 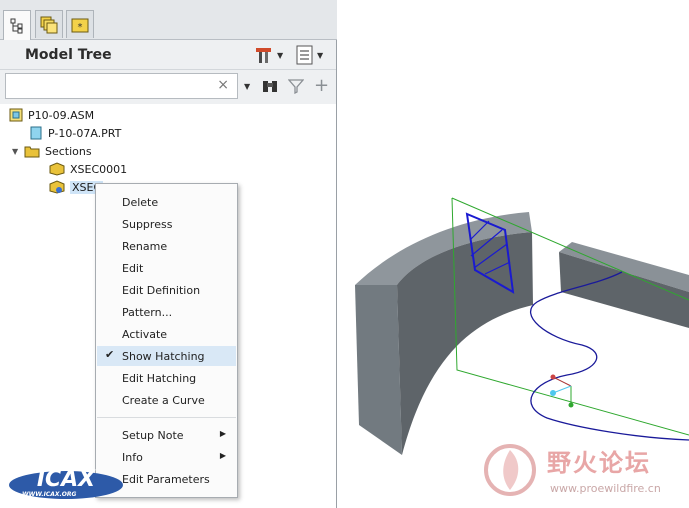 What do you see at coordinates (510, 470) in the screenshot?
I see `flame-logo-icon` at bounding box center [510, 470].